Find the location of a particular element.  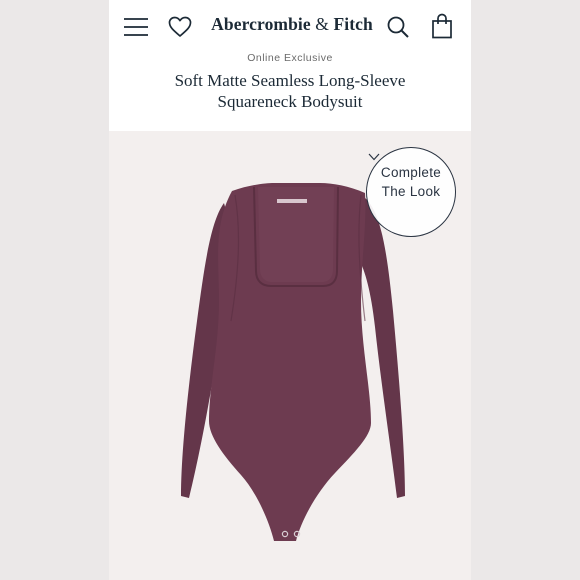

shopping-bag-icon is located at coordinates (442, 26).